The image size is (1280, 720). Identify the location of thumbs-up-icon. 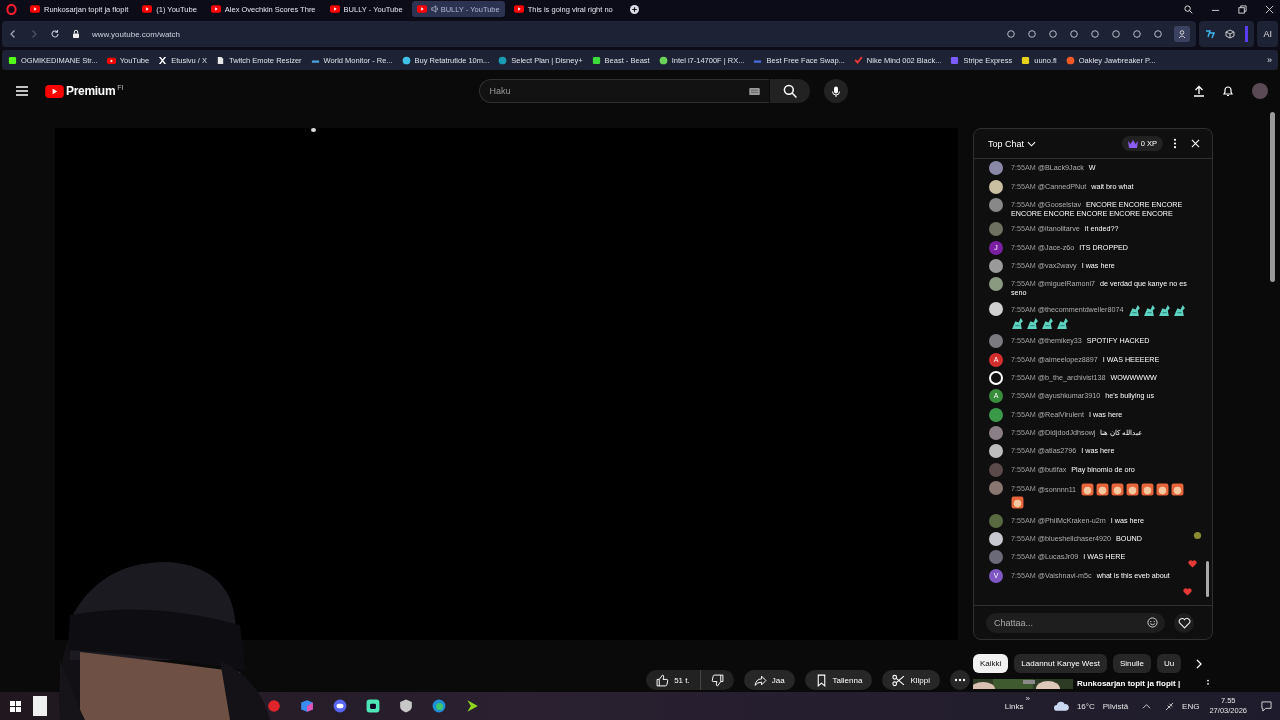
(663, 680).